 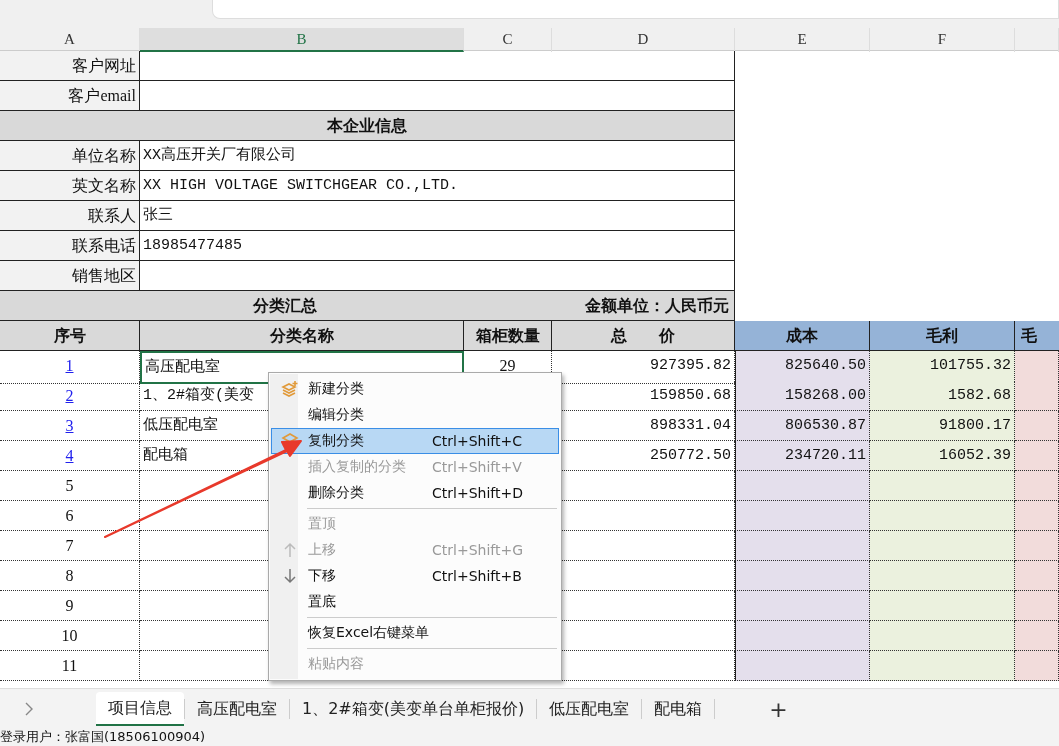 I want to click on arrow-down-icon, so click(x=290, y=576).